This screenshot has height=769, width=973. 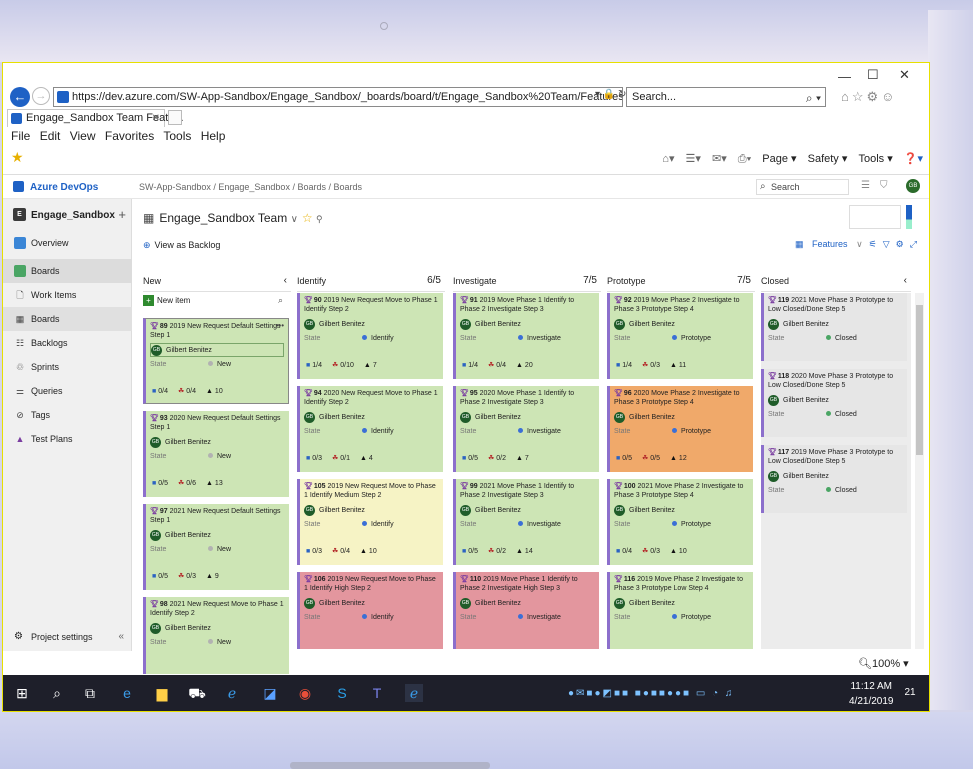 What do you see at coordinates (726, 97) in the screenshot?
I see `browser-search-input: Search... ⌕ ▾` at bounding box center [726, 97].